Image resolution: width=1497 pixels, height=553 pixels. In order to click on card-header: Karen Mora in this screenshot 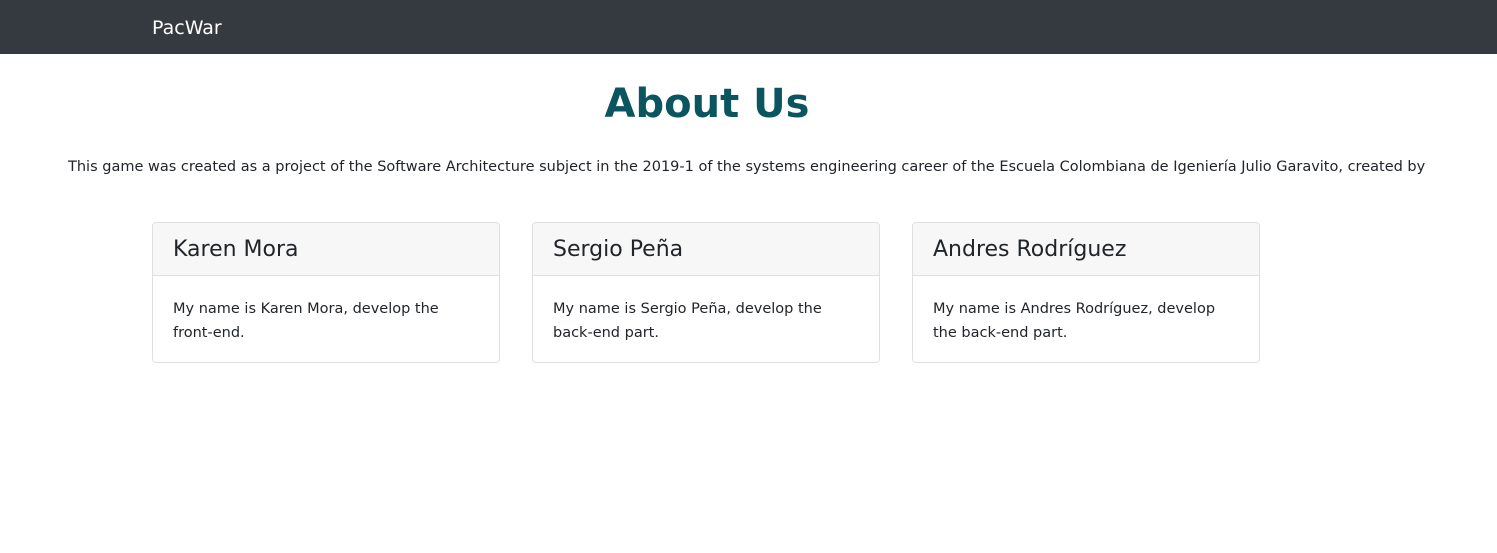, I will do `click(326, 249)`.